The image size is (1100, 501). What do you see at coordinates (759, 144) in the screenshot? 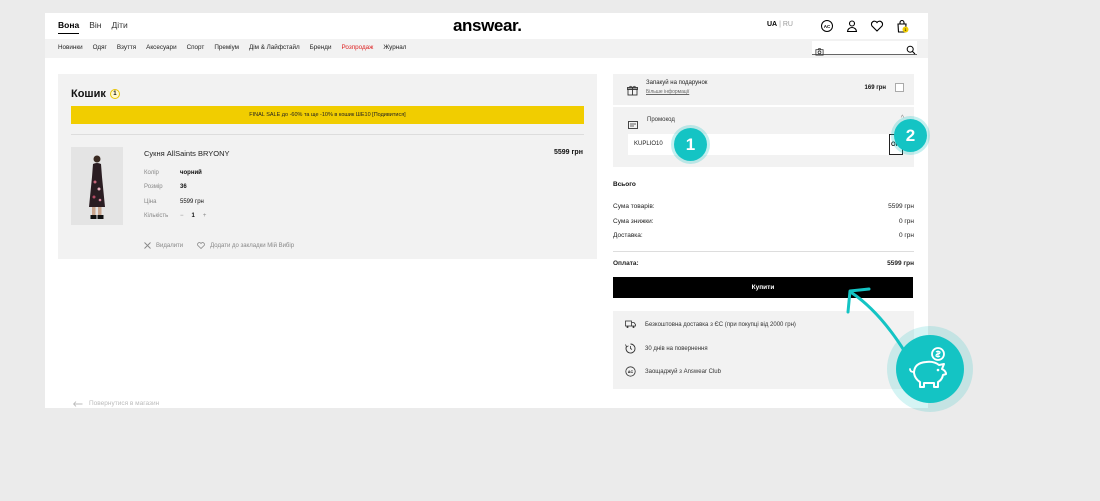
I see `promo-code-input: KUPLIO10` at bounding box center [759, 144].